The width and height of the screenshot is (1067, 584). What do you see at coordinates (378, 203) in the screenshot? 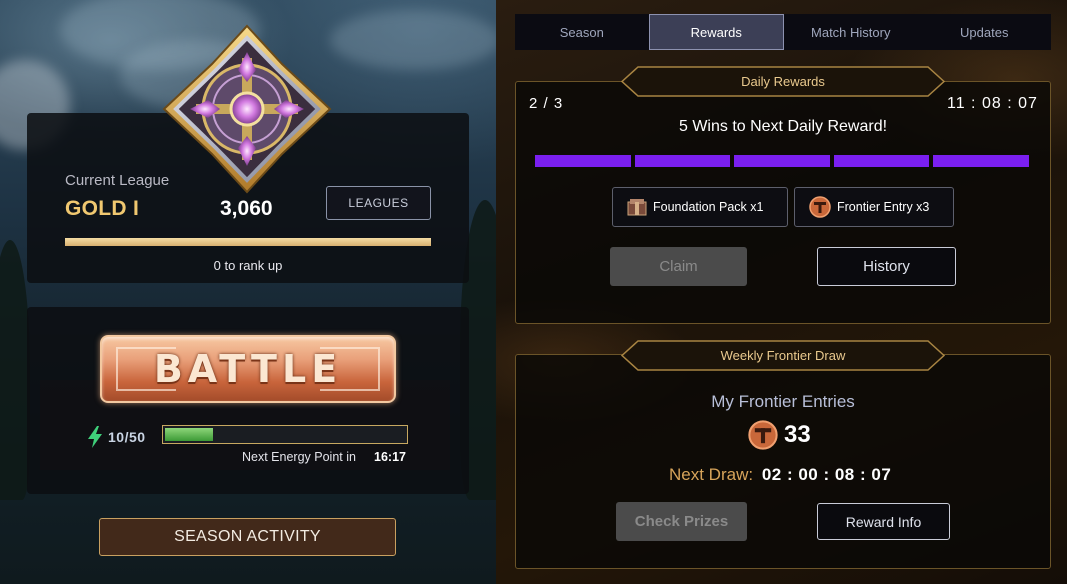
I see `leagues-button: LEAGUES` at bounding box center [378, 203].